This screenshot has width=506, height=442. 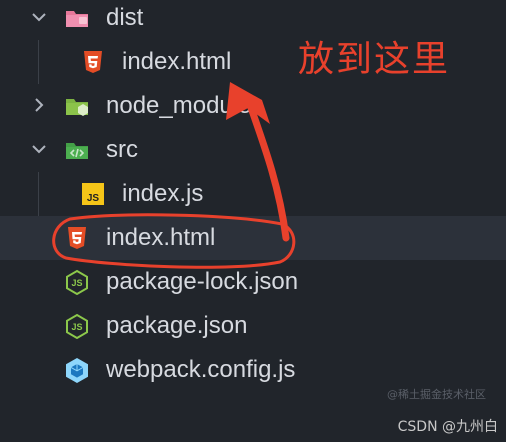 I want to click on tree-folder-node-modules: node_modules, so click(x=253, y=106).